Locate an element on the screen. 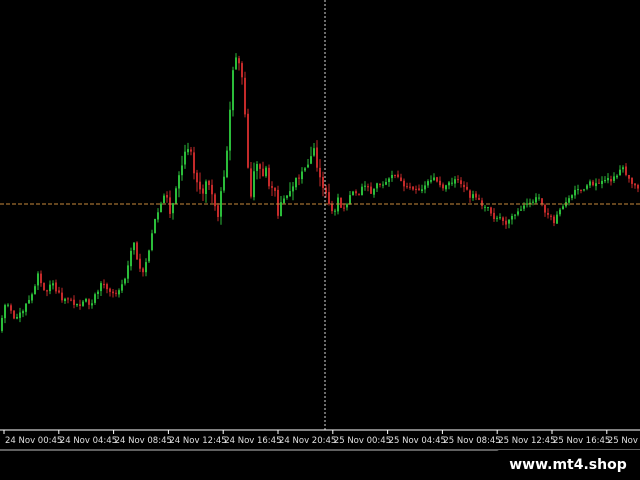  x-axis-tick-label: 24 Nov 20:45 is located at coordinates (307, 441).